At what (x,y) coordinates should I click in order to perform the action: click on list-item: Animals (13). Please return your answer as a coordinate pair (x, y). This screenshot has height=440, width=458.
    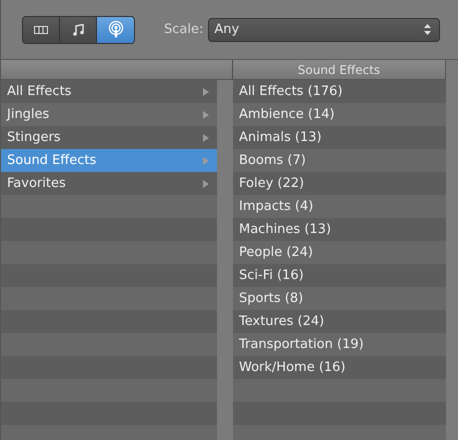
    Looking at the image, I should click on (339, 137).